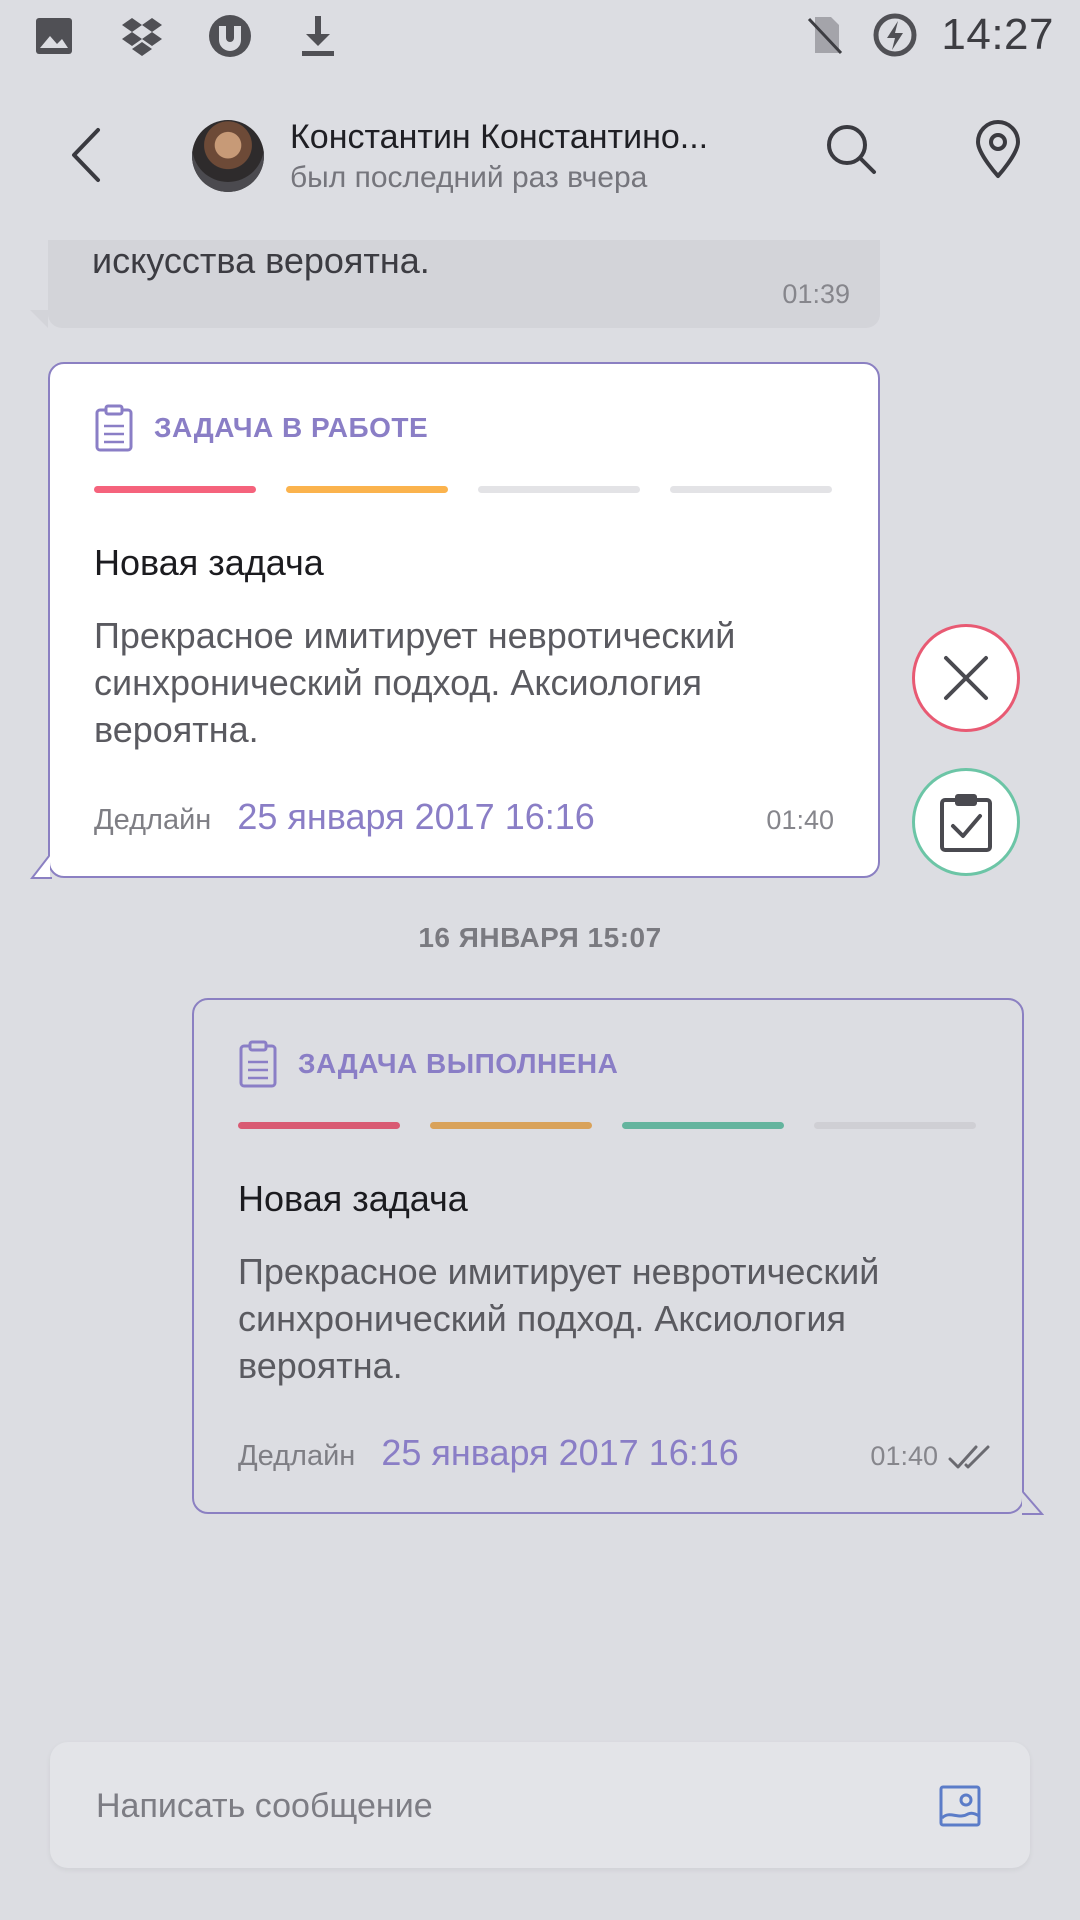 This screenshot has height=1920, width=1080. What do you see at coordinates (998, 150) in the screenshot?
I see `location-pin-icon` at bounding box center [998, 150].